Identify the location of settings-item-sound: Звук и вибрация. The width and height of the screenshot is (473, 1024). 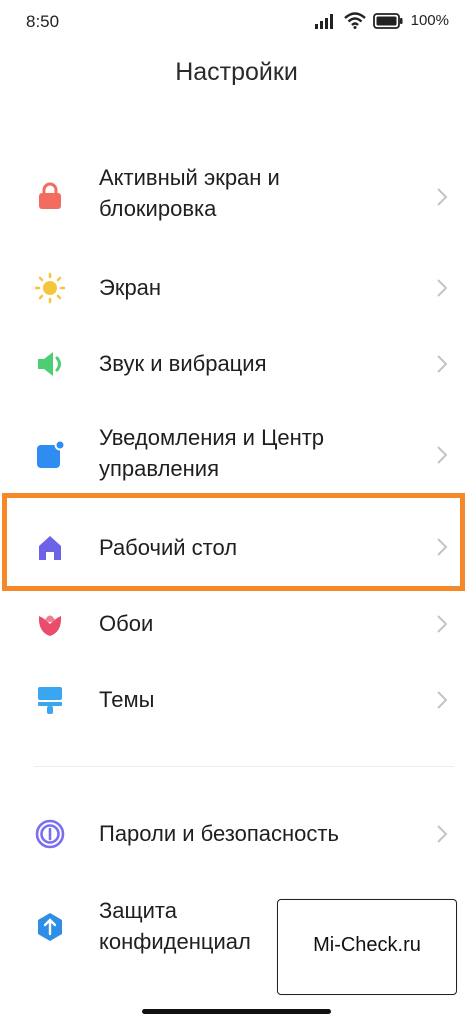
(236, 364).